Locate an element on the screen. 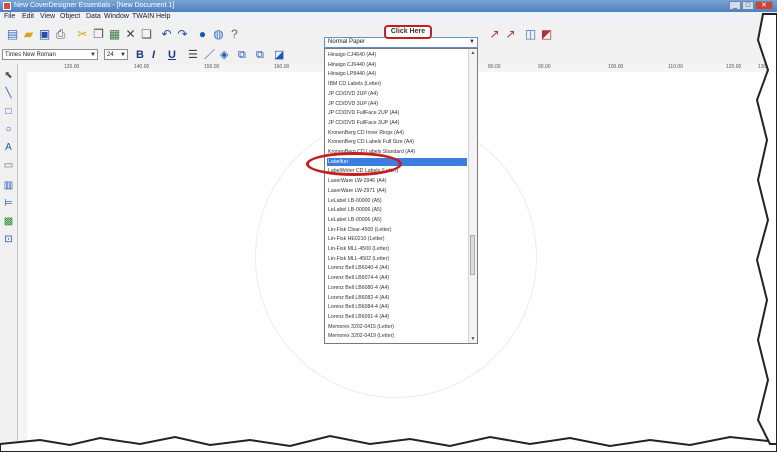 Image resolution: width=777 pixels, height=452 pixels. menu-data: Data is located at coordinates (93, 17).